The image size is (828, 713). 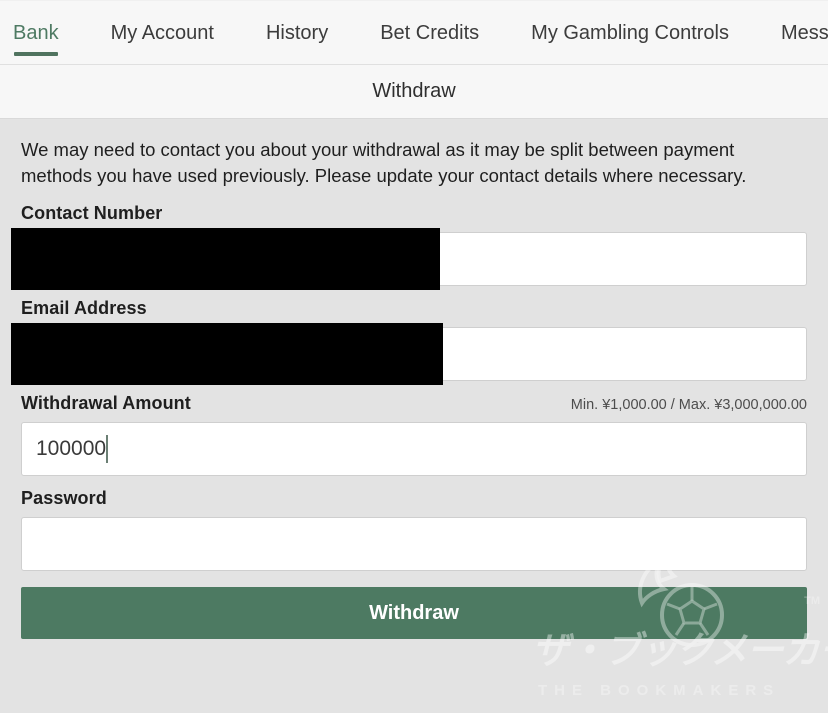 I want to click on withdrawal-amount-input-wrap, so click(x=414, y=449).